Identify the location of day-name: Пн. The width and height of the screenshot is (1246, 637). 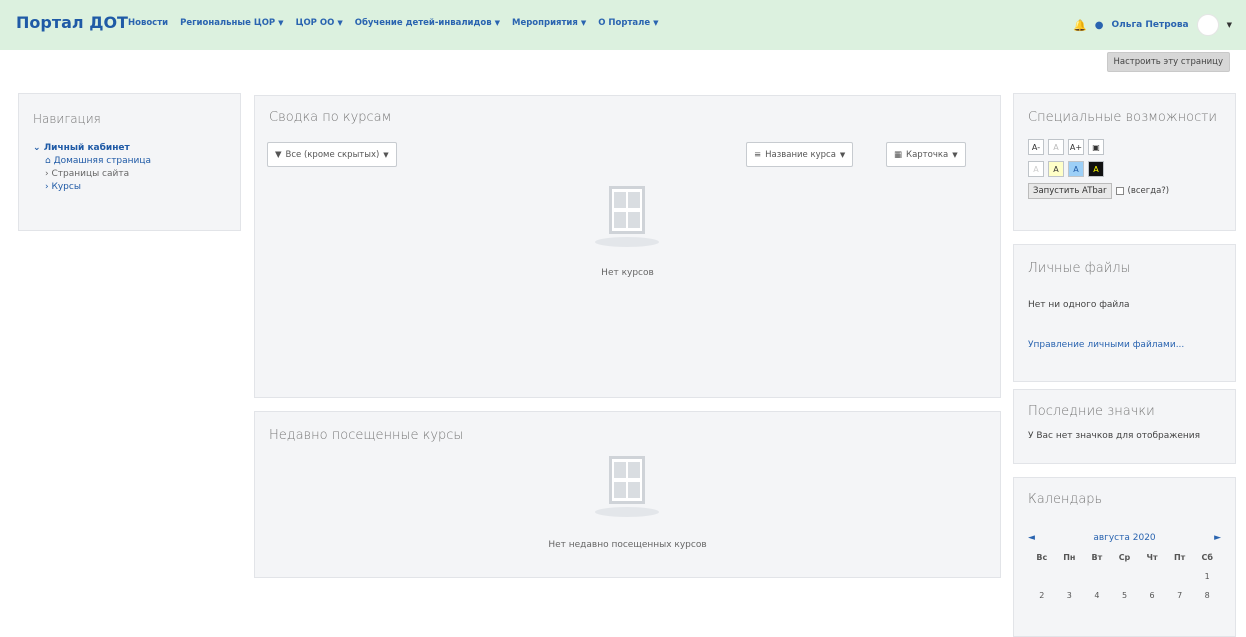
(1069, 557).